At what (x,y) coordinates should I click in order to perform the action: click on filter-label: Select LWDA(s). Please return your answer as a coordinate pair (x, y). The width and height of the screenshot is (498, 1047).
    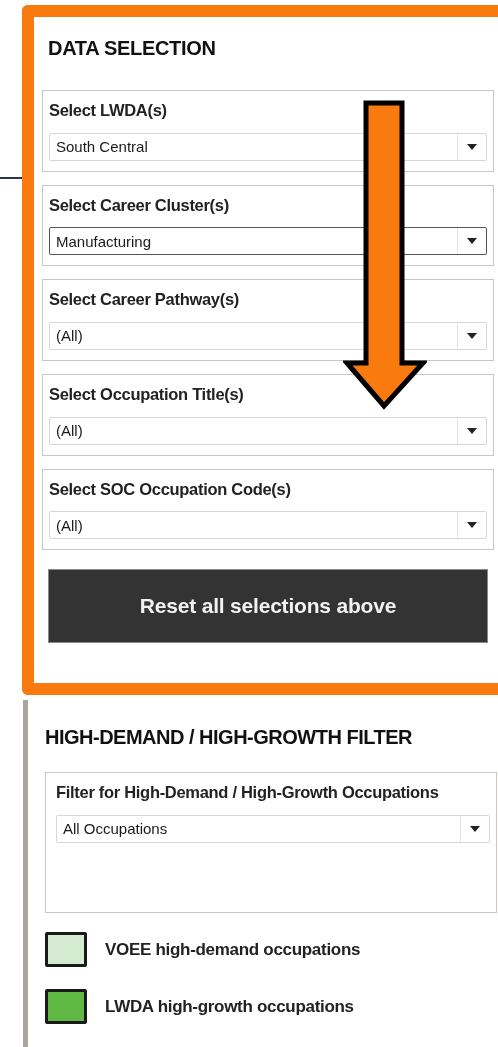
    Looking at the image, I should click on (108, 110).